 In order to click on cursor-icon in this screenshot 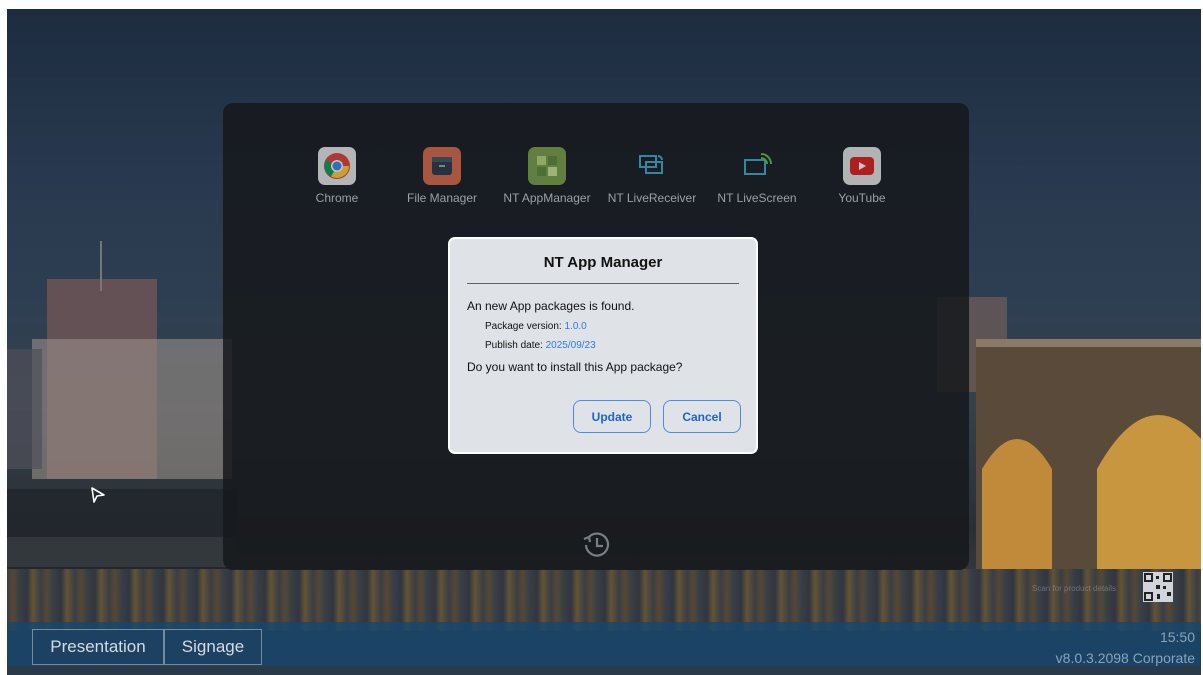, I will do `click(98, 495)`.